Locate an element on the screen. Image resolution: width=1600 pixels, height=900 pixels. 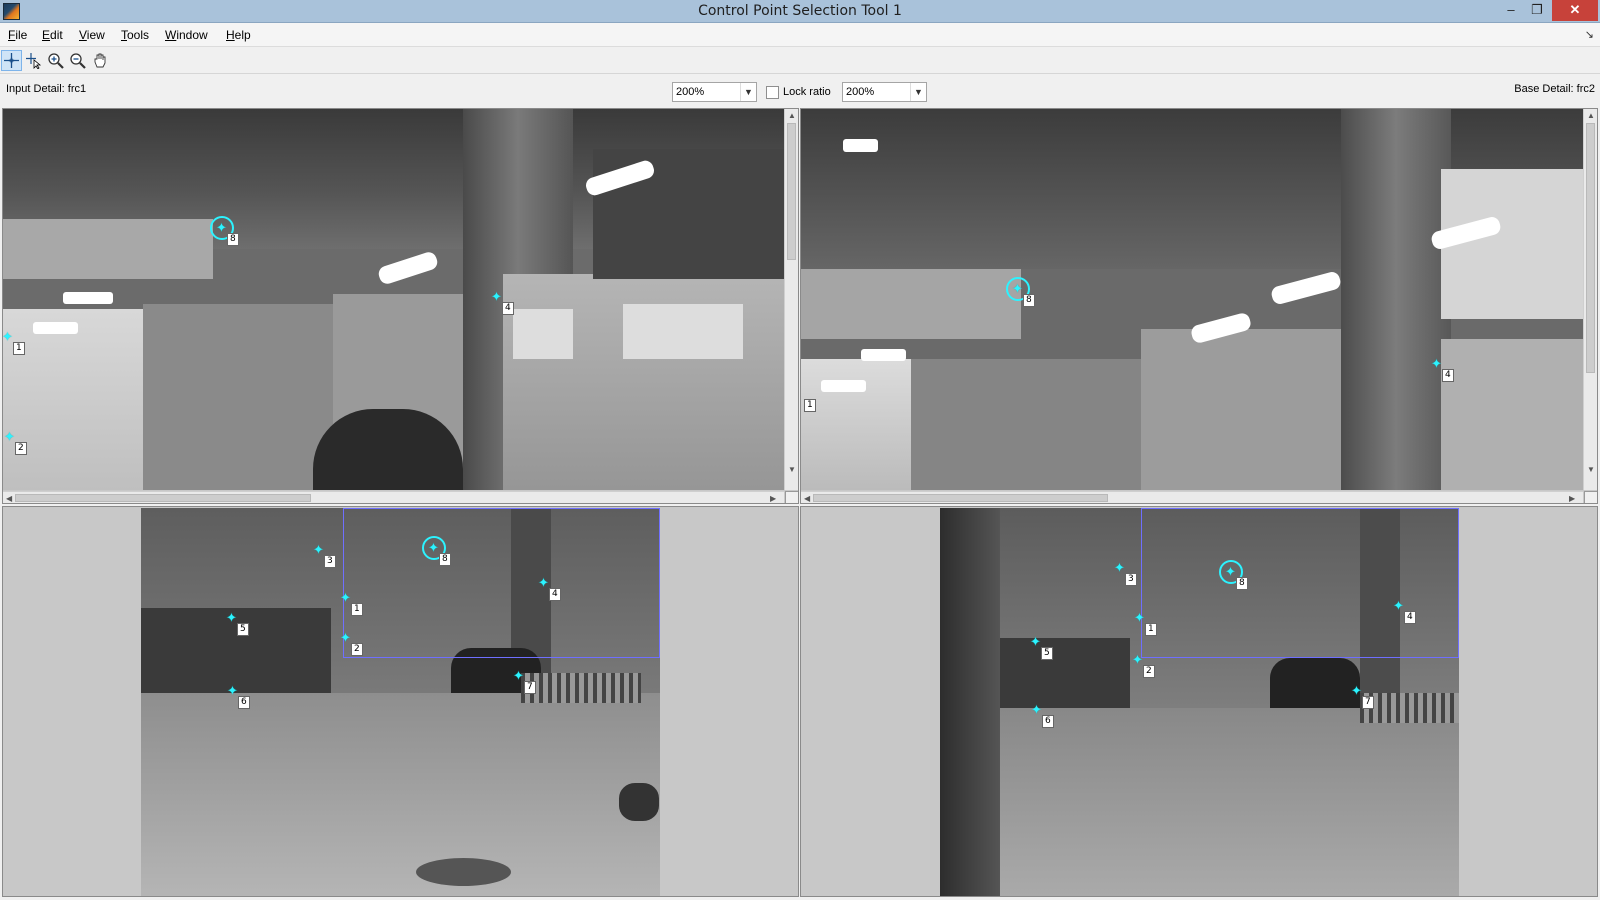
close-button: ✕ is located at coordinates (1575, 10).